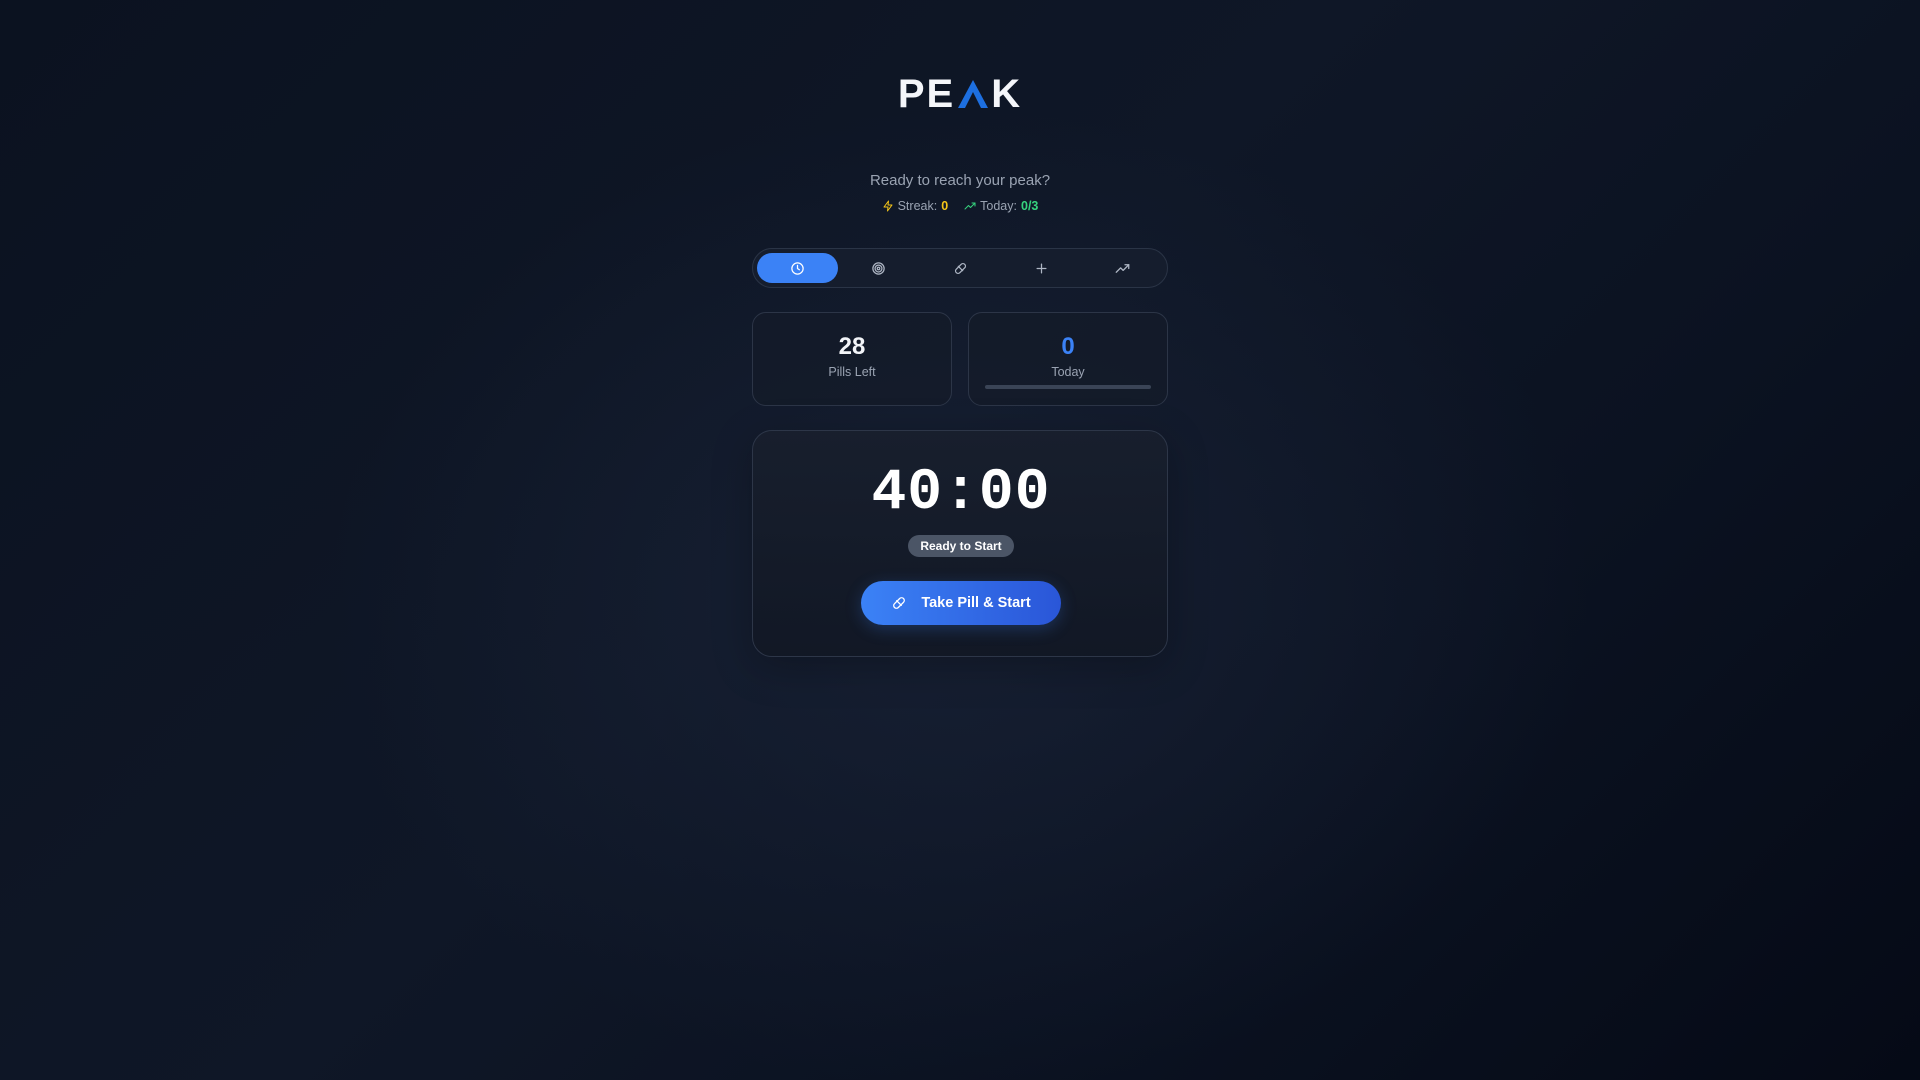  I want to click on today-count-label: Today, so click(1068, 372).